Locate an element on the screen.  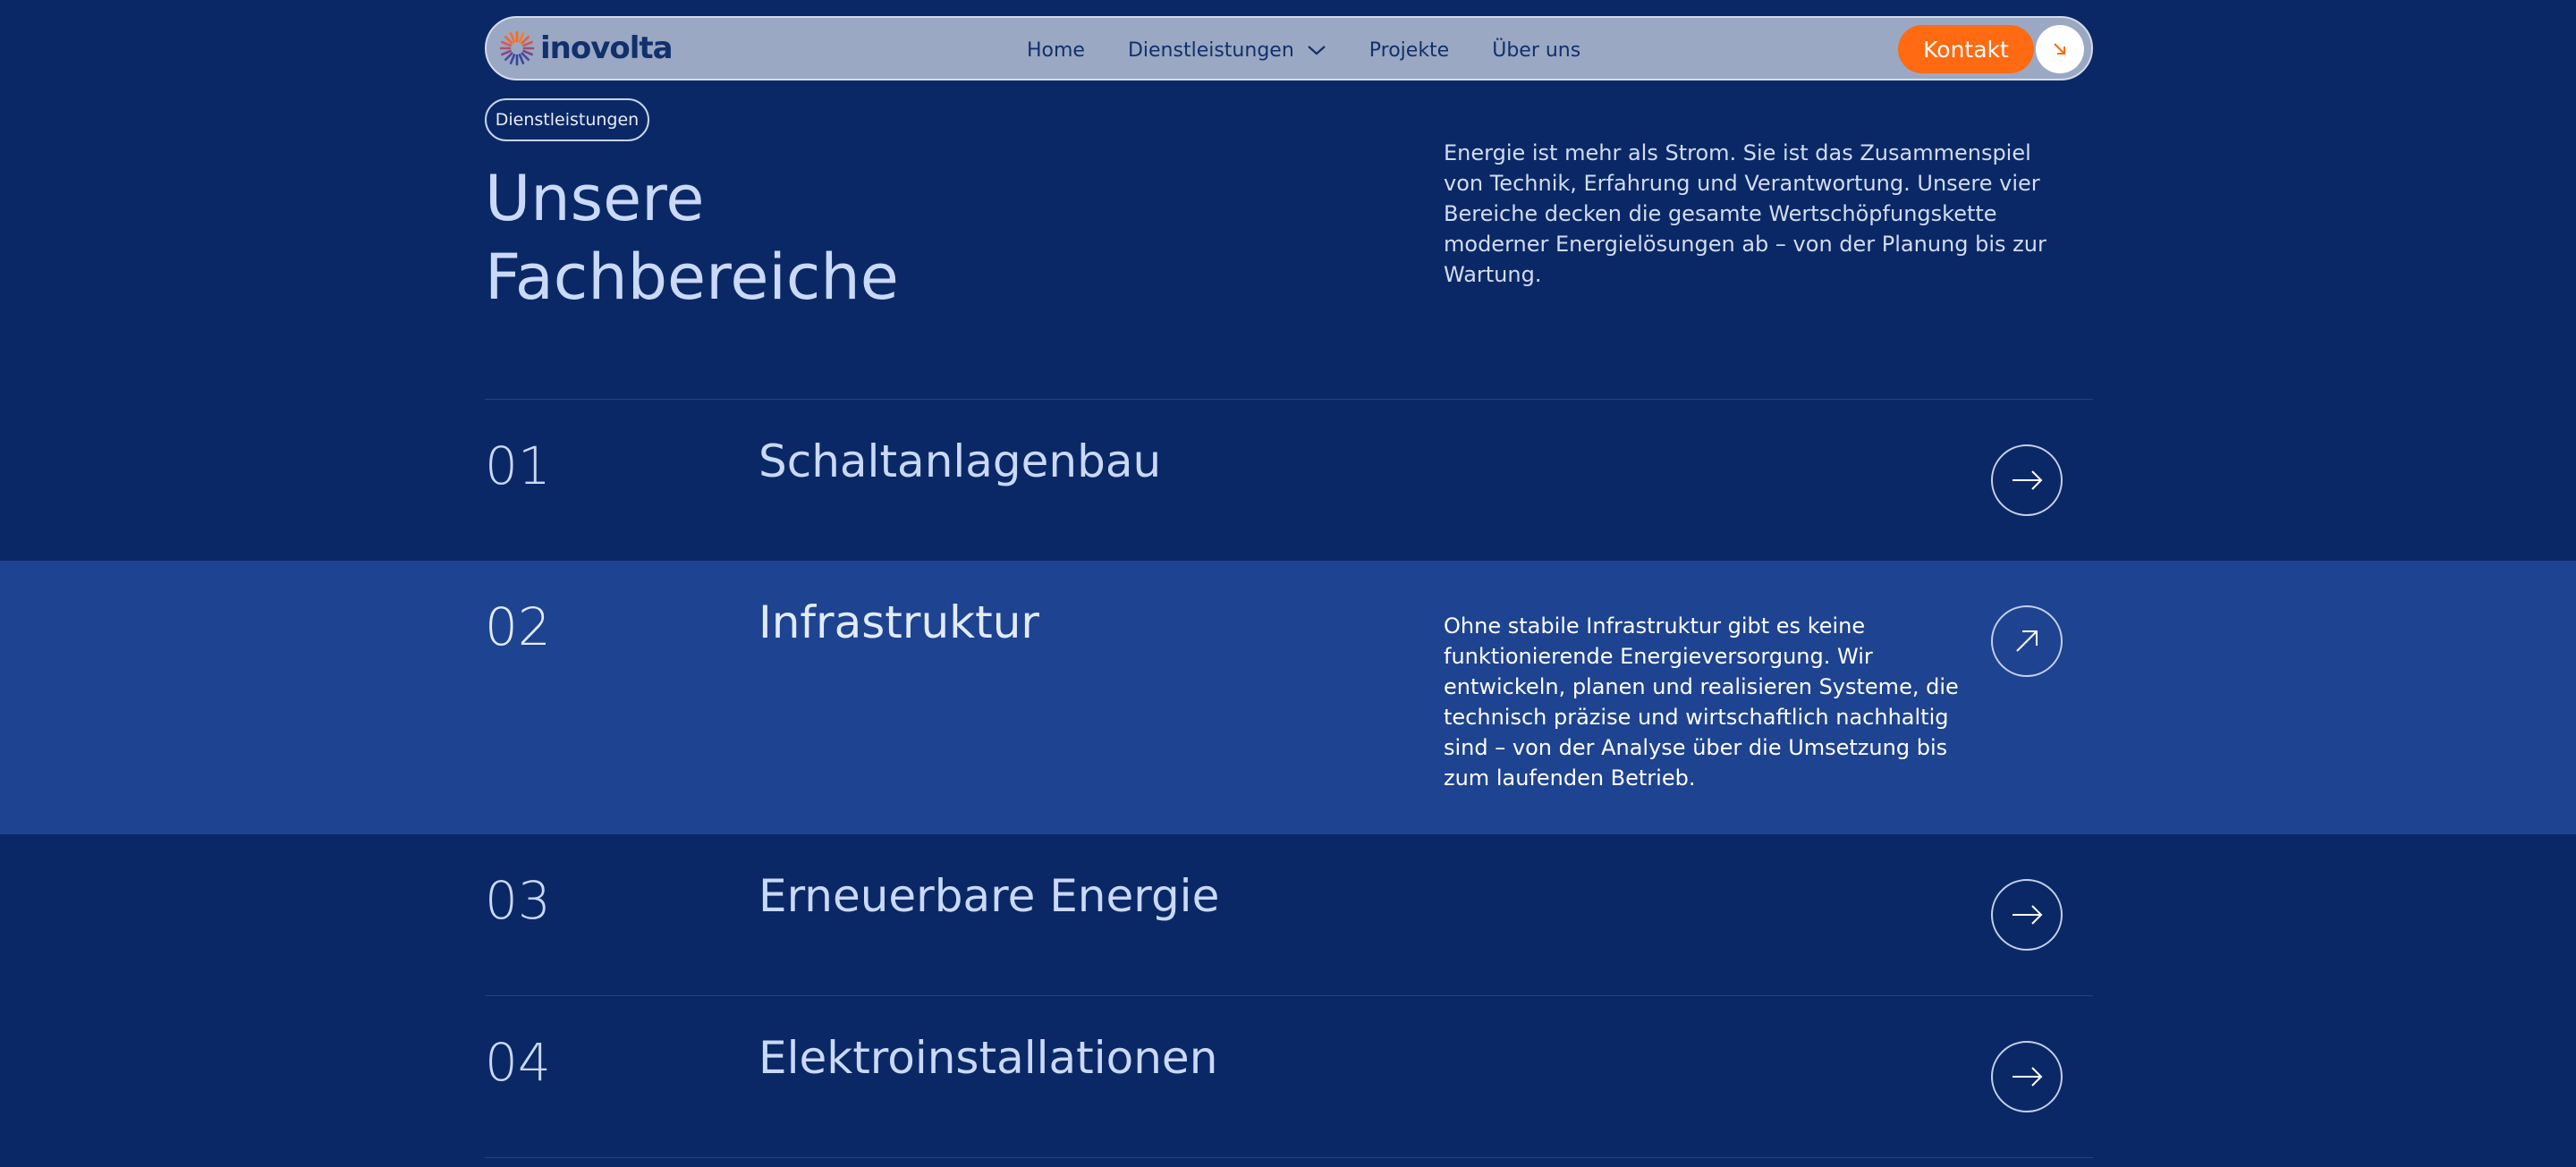
service-title: Schaltanlagenbau is located at coordinates (960, 461).